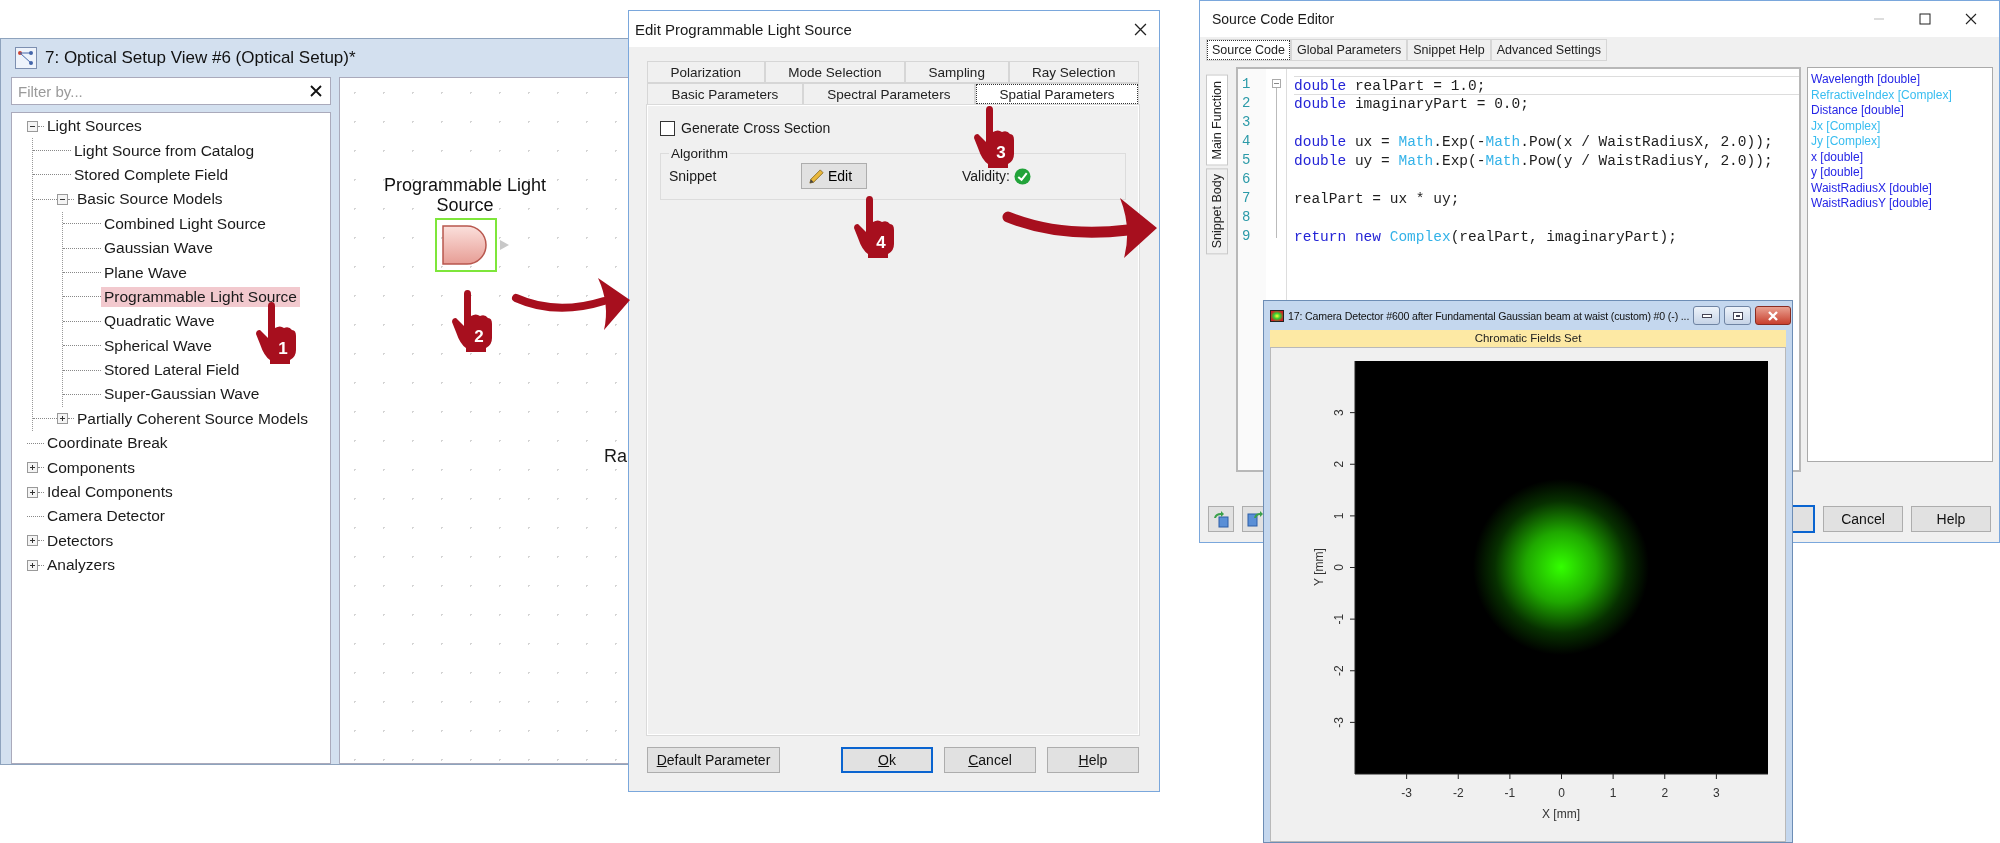 This screenshot has width=2000, height=843. Describe the element at coordinates (667, 128) in the screenshot. I see `checkbox` at that location.